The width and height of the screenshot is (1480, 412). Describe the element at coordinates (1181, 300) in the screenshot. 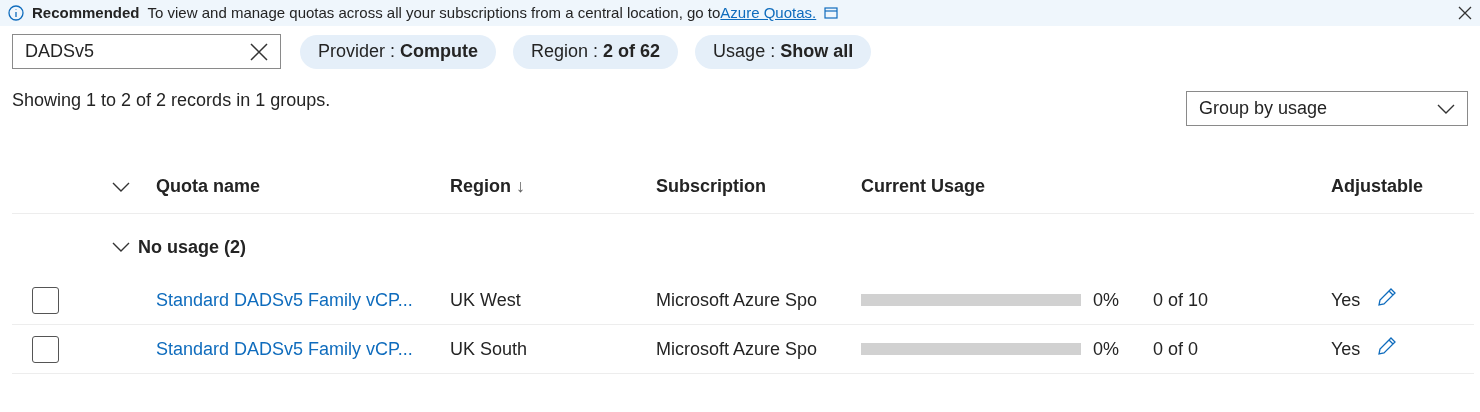

I see `usage-count: 0 of 10` at that location.